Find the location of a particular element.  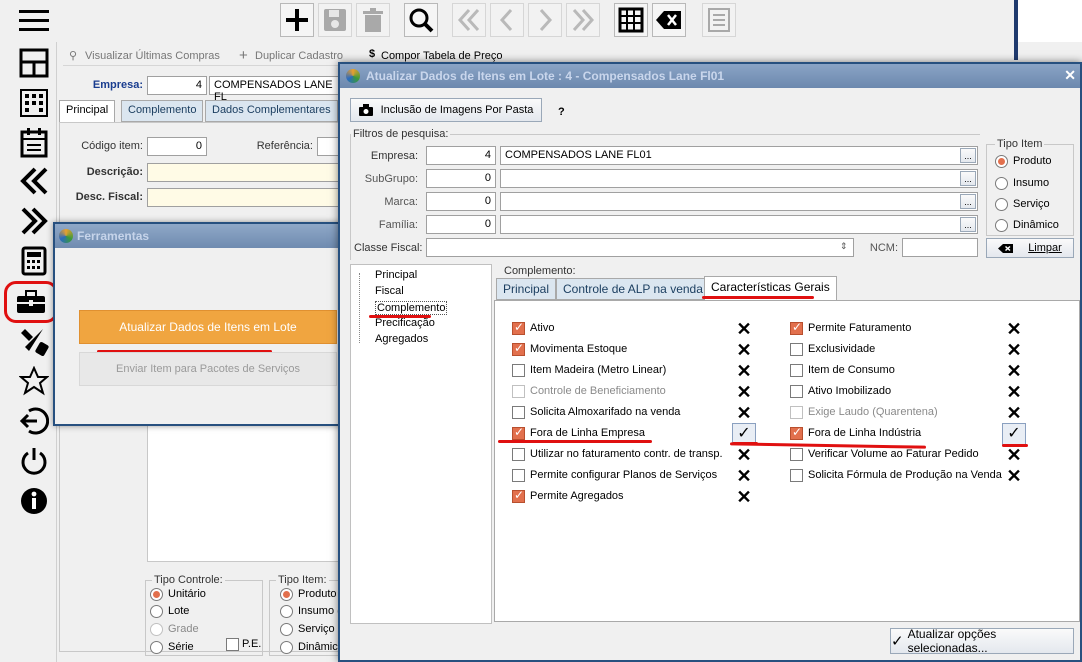

tree-item-complemento: Complemento is located at coordinates (411, 308).